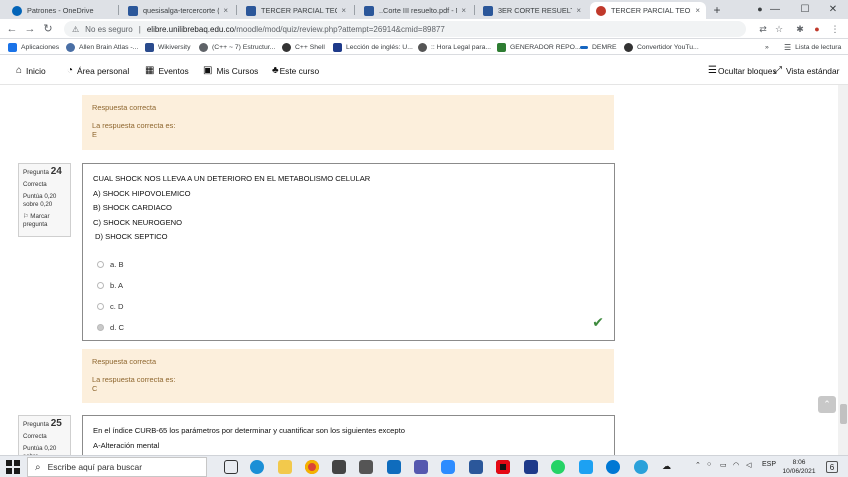  I want to click on word-icon, so click(476, 467).